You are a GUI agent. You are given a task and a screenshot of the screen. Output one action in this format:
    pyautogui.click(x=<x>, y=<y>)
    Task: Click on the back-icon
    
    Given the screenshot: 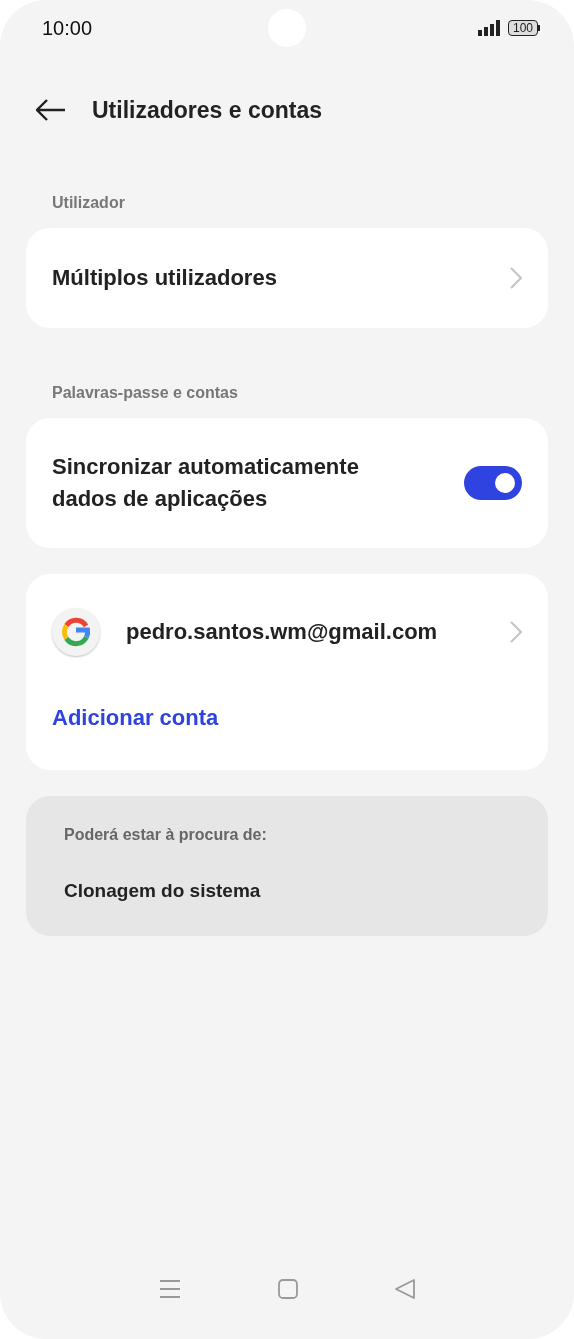 What is the action you would take?
    pyautogui.click(x=51, y=110)
    